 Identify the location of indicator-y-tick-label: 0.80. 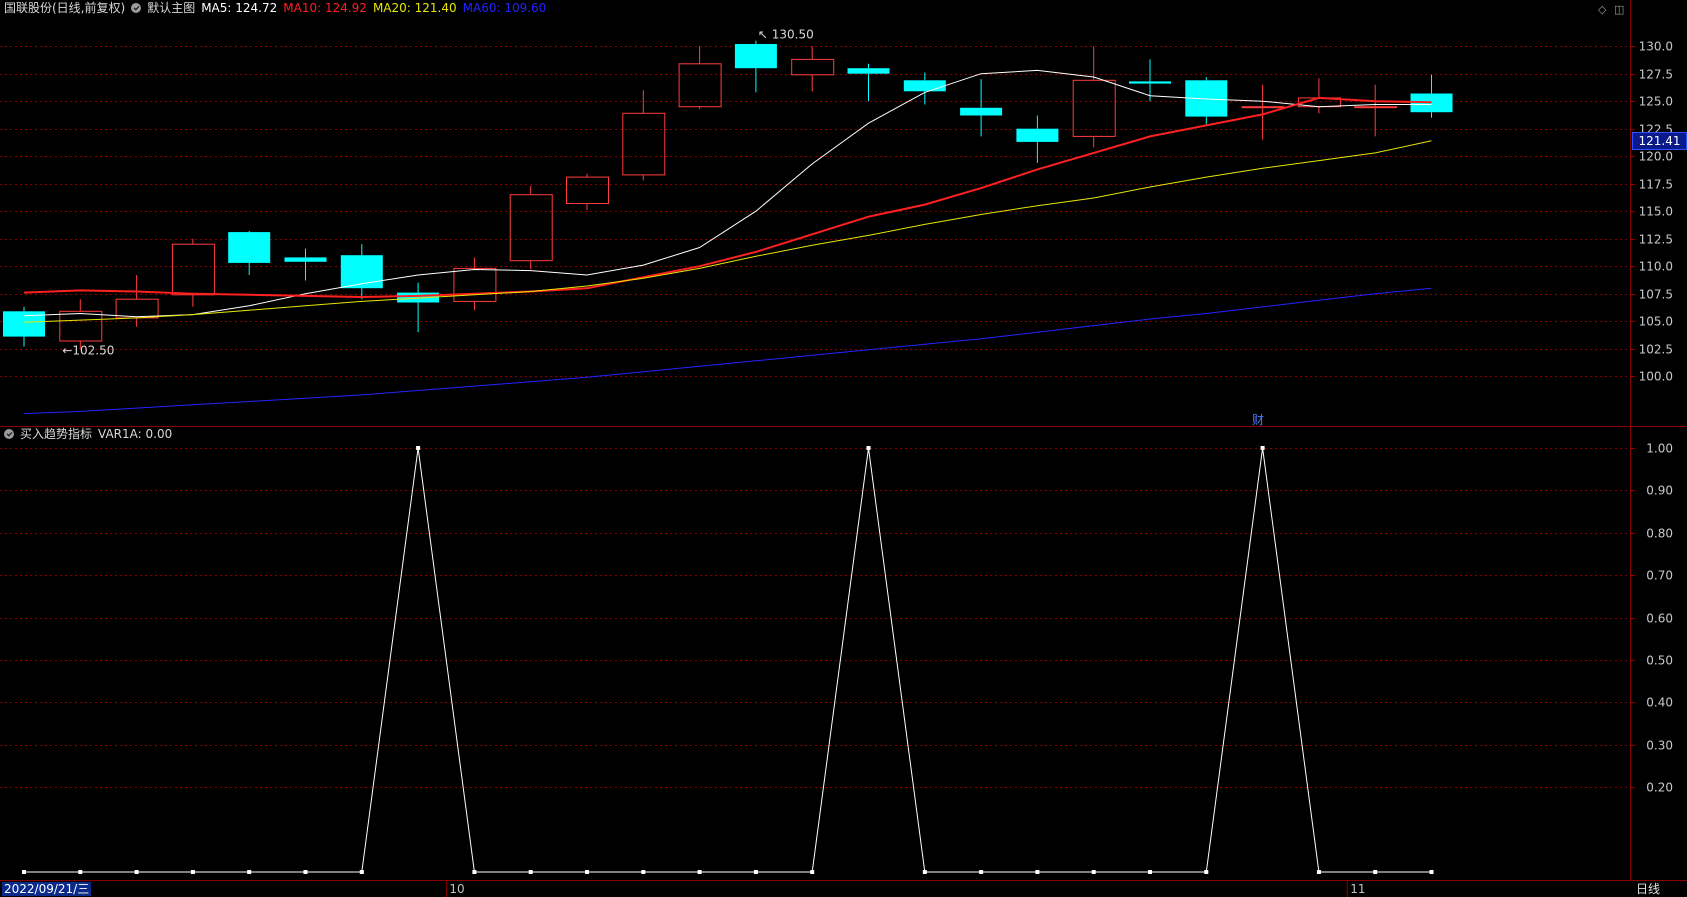
(1659, 534).